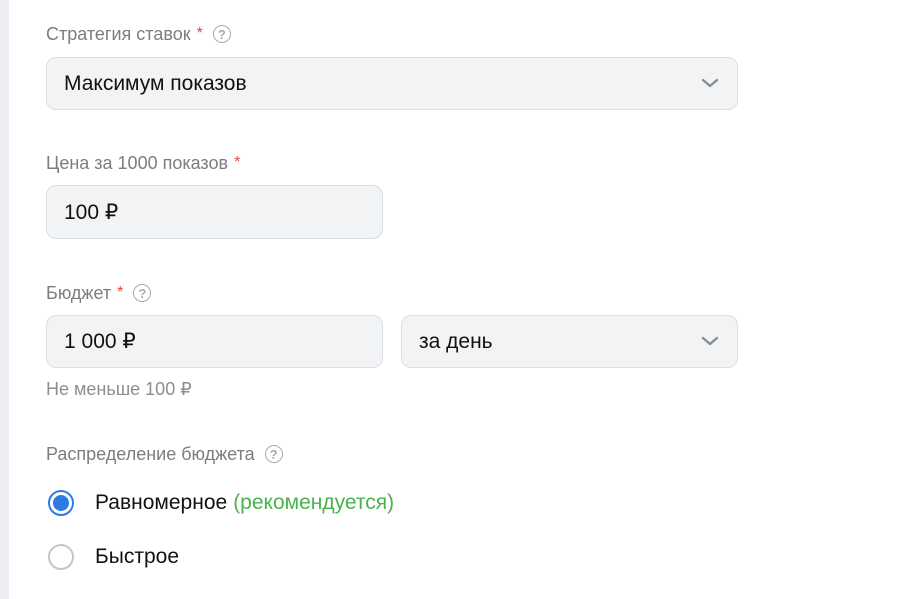 The image size is (901, 599). Describe the element at coordinates (569, 341) in the screenshot. I see `budget-period-select: за день` at that location.